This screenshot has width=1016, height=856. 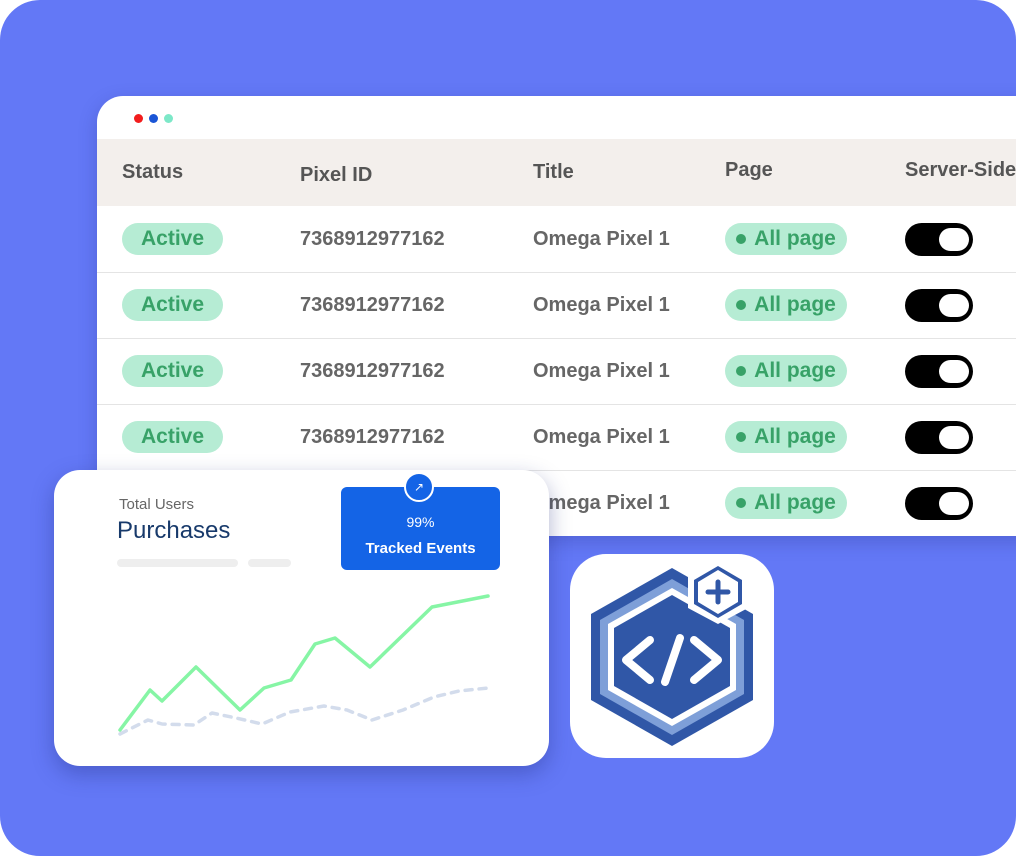 I want to click on header-title: Title, so click(x=553, y=172).